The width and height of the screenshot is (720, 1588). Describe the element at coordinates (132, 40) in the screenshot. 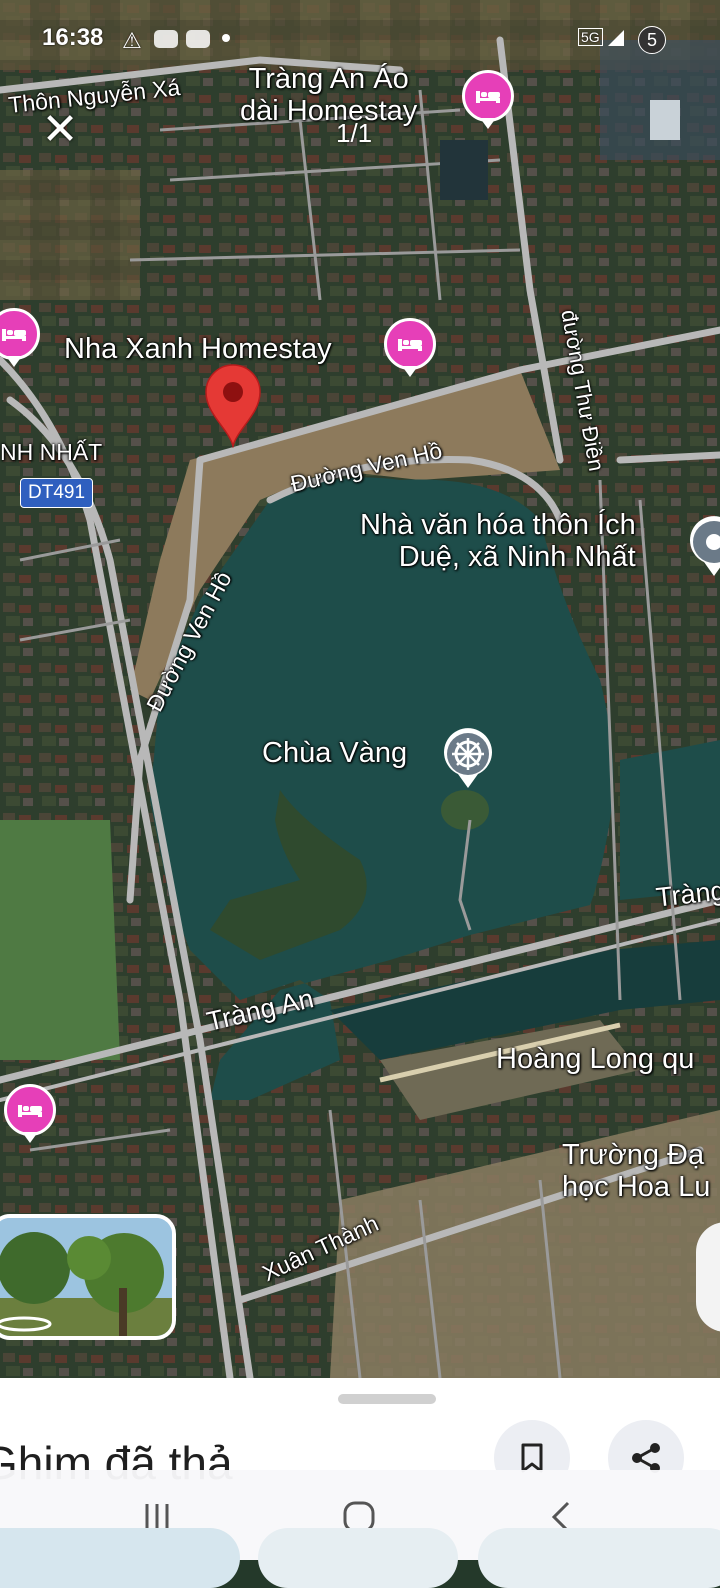

I see `warning-icon: ⚠` at that location.